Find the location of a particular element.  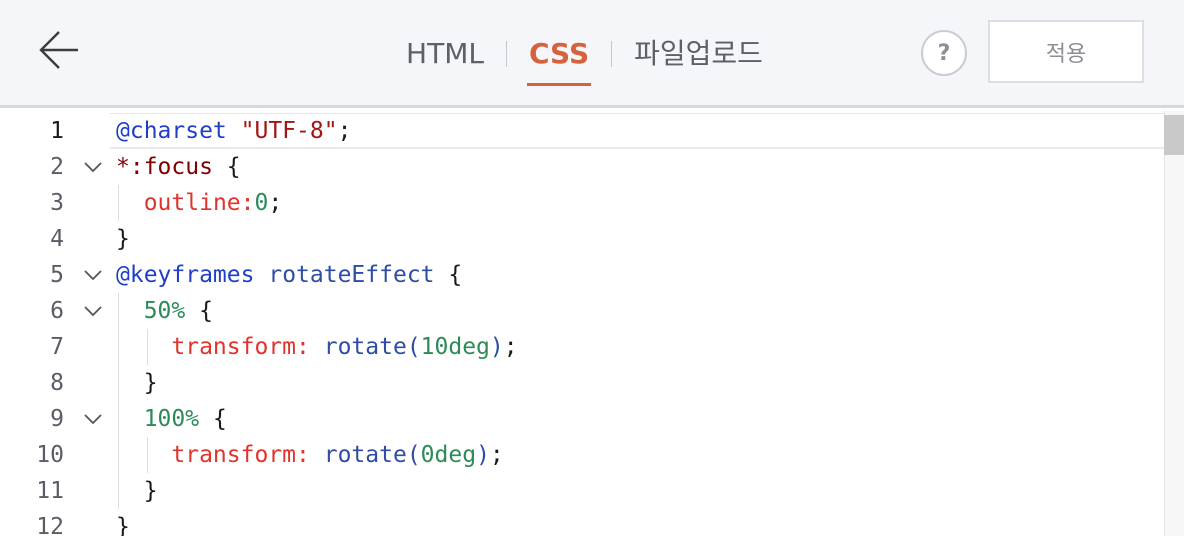

gutter-line: 10 is located at coordinates (55, 455).